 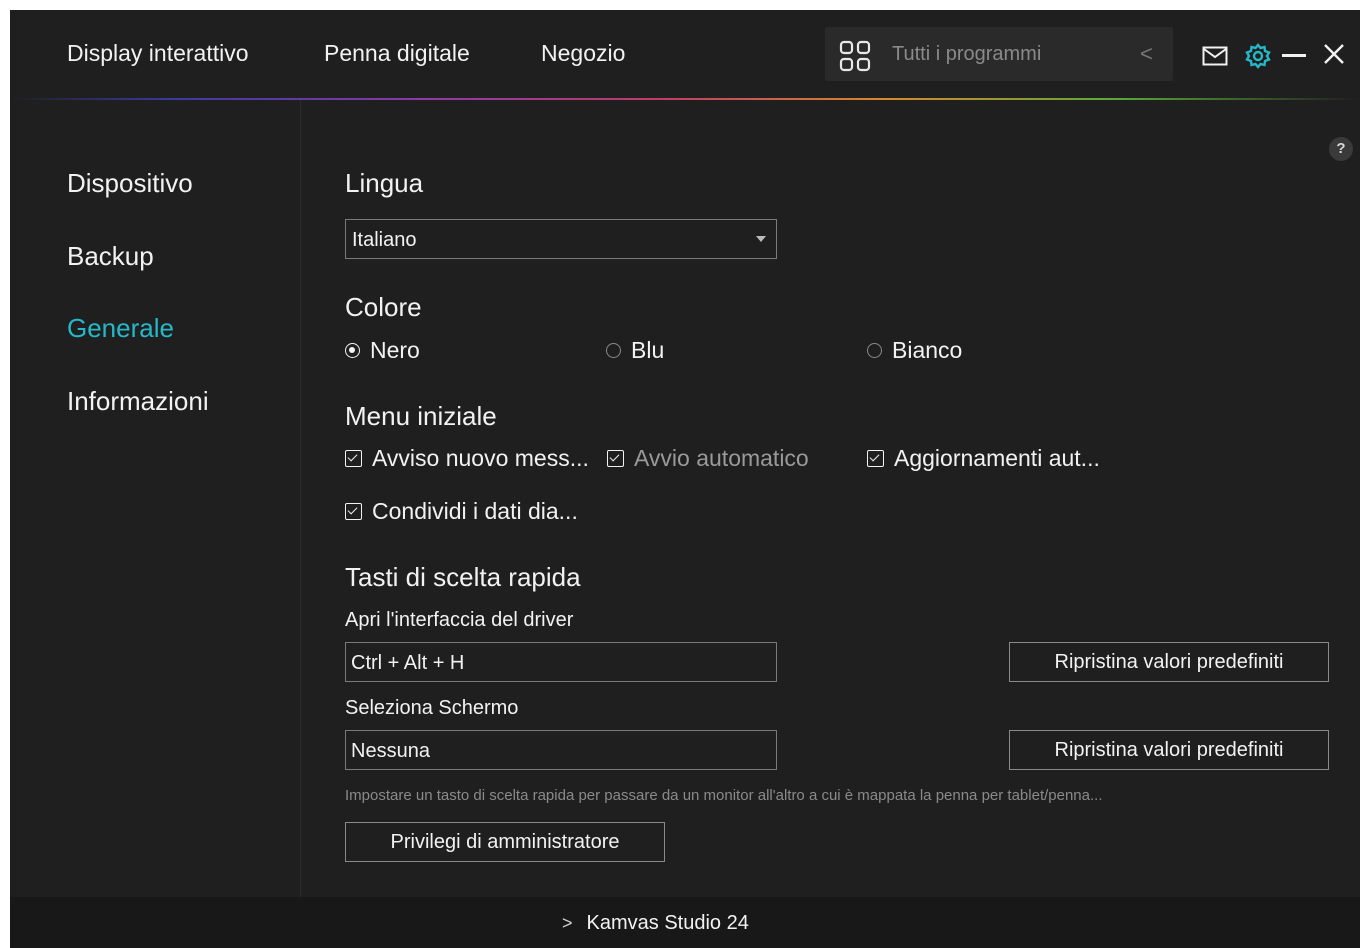 I want to click on tab-penna-digitale: Penna digitale, so click(x=397, y=53).